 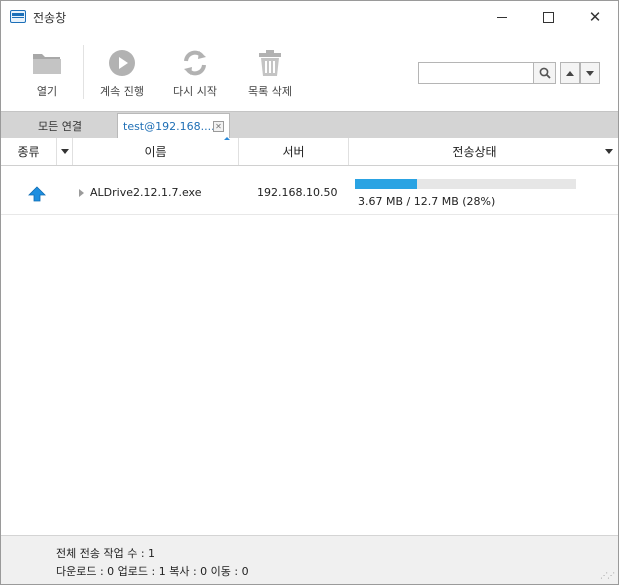 I want to click on restart-label: 다시 시작, so click(x=195, y=91).